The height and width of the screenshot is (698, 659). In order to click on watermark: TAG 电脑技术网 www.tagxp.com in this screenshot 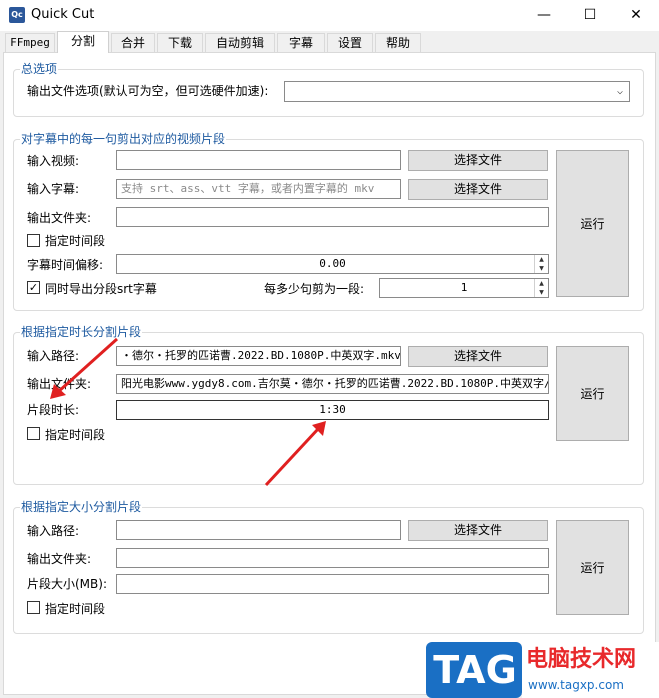, I will do `click(542, 670)`.